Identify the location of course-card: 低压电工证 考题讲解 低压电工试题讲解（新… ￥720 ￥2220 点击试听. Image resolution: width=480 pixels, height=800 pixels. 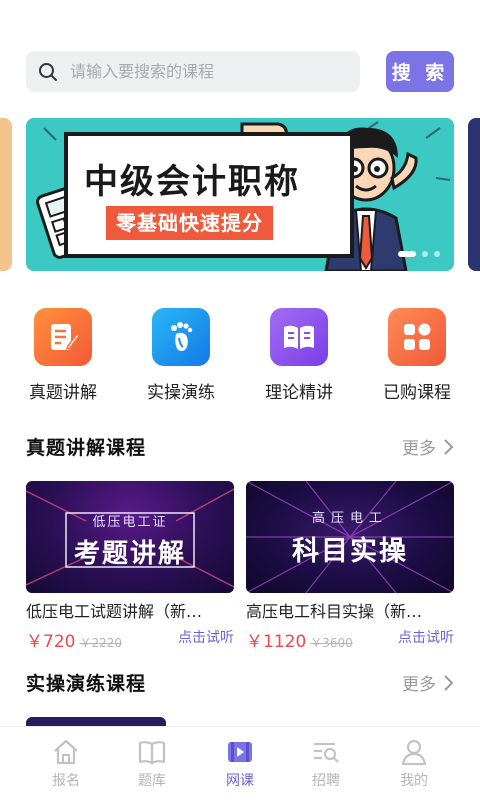
(130, 566).